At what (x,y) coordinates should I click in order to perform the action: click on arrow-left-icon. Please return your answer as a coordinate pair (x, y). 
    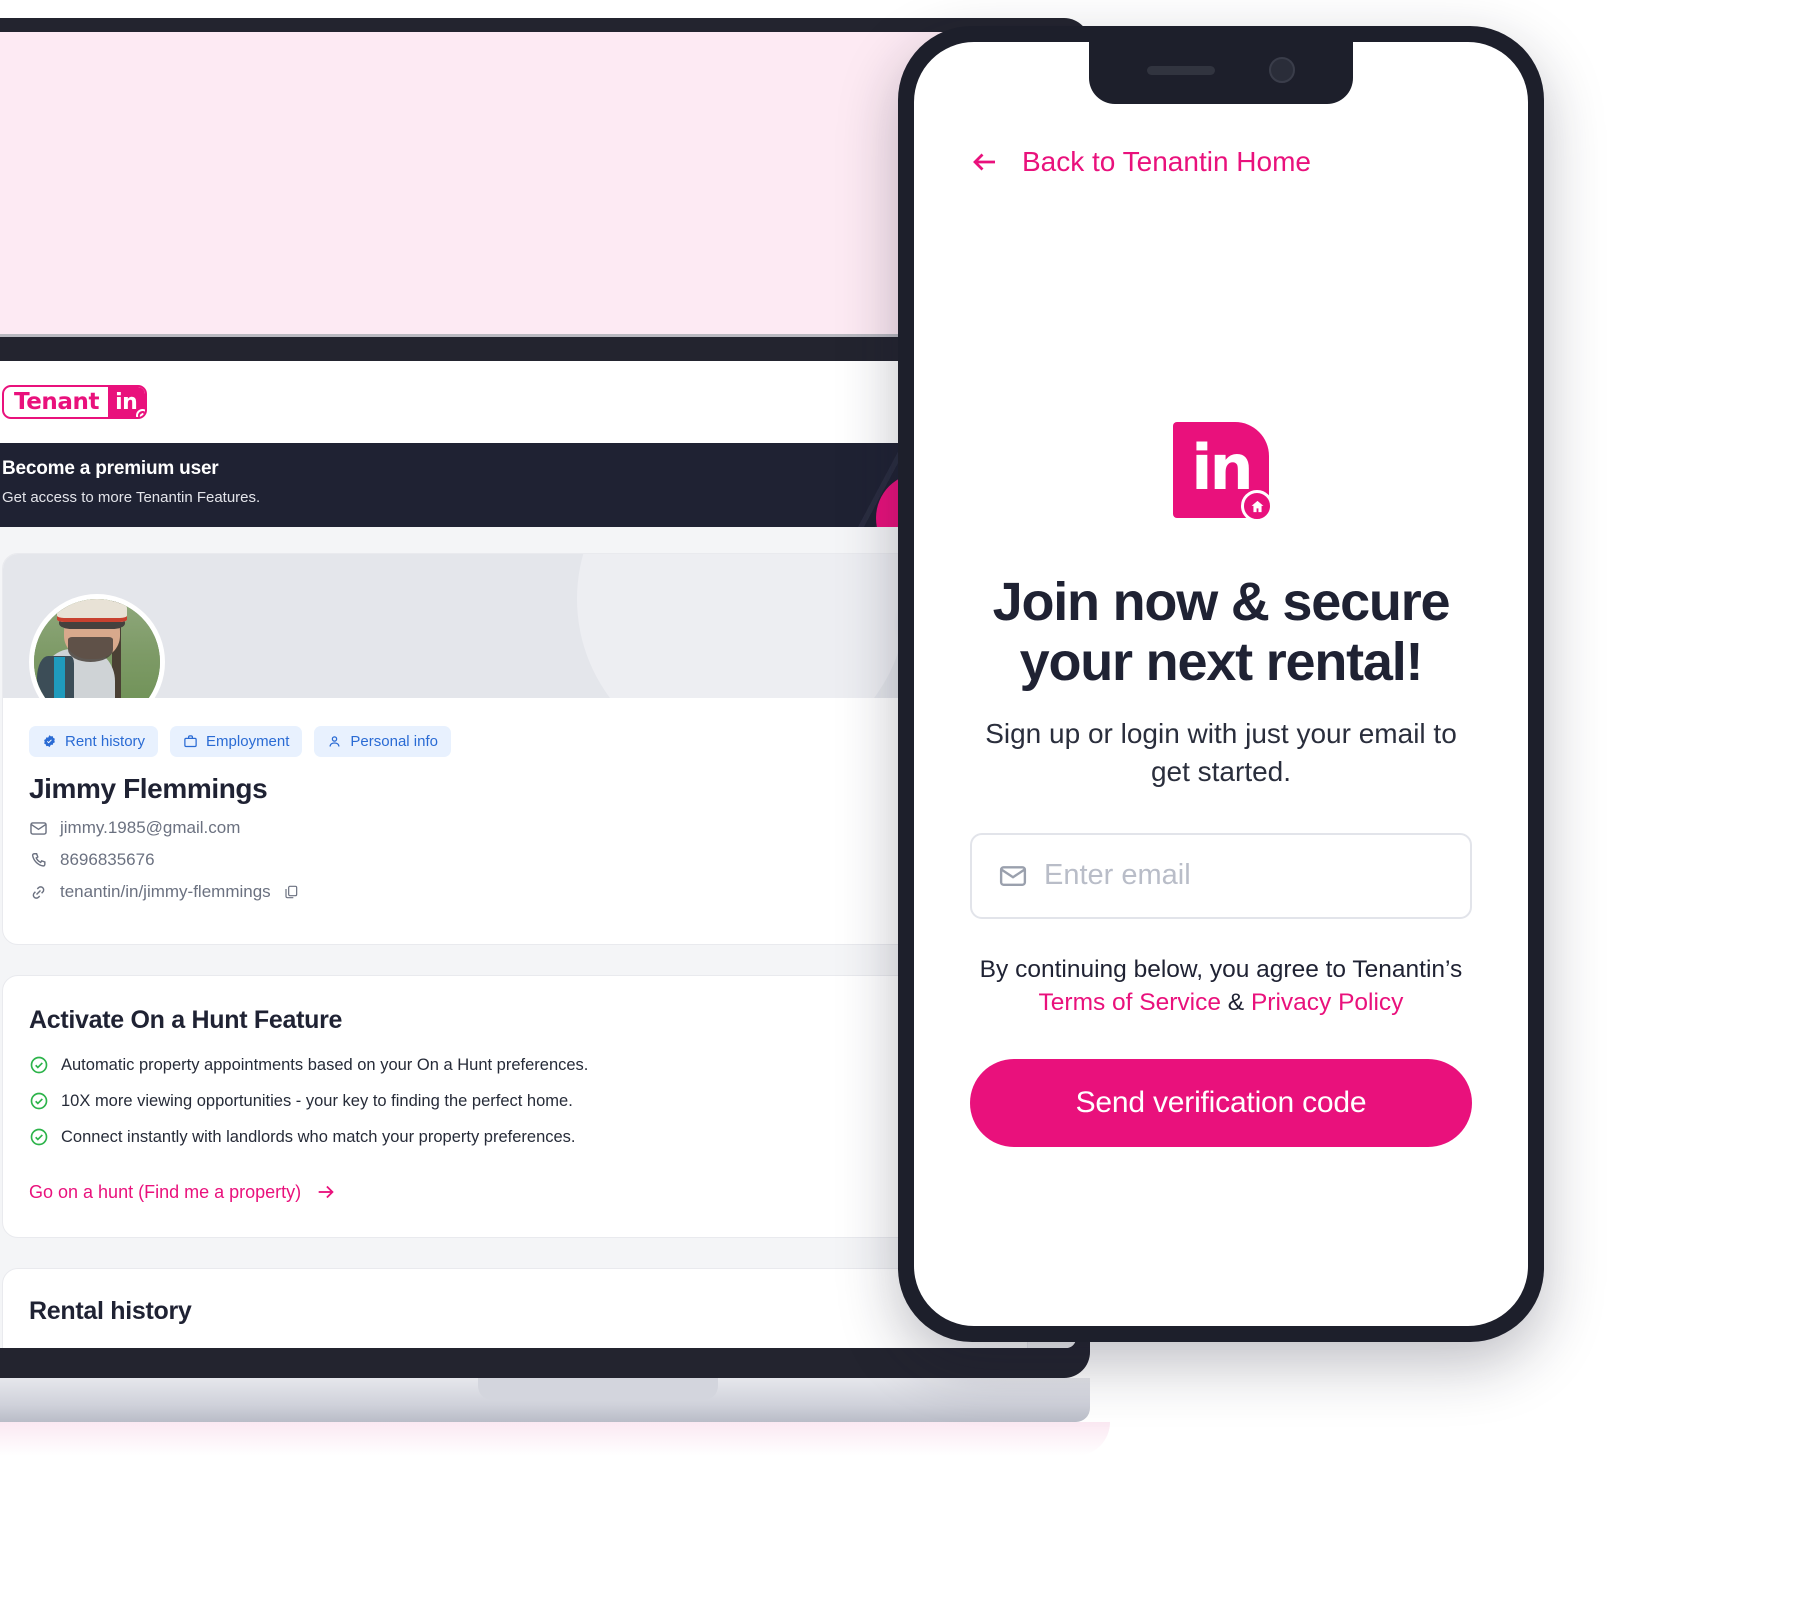
    Looking at the image, I should click on (984, 162).